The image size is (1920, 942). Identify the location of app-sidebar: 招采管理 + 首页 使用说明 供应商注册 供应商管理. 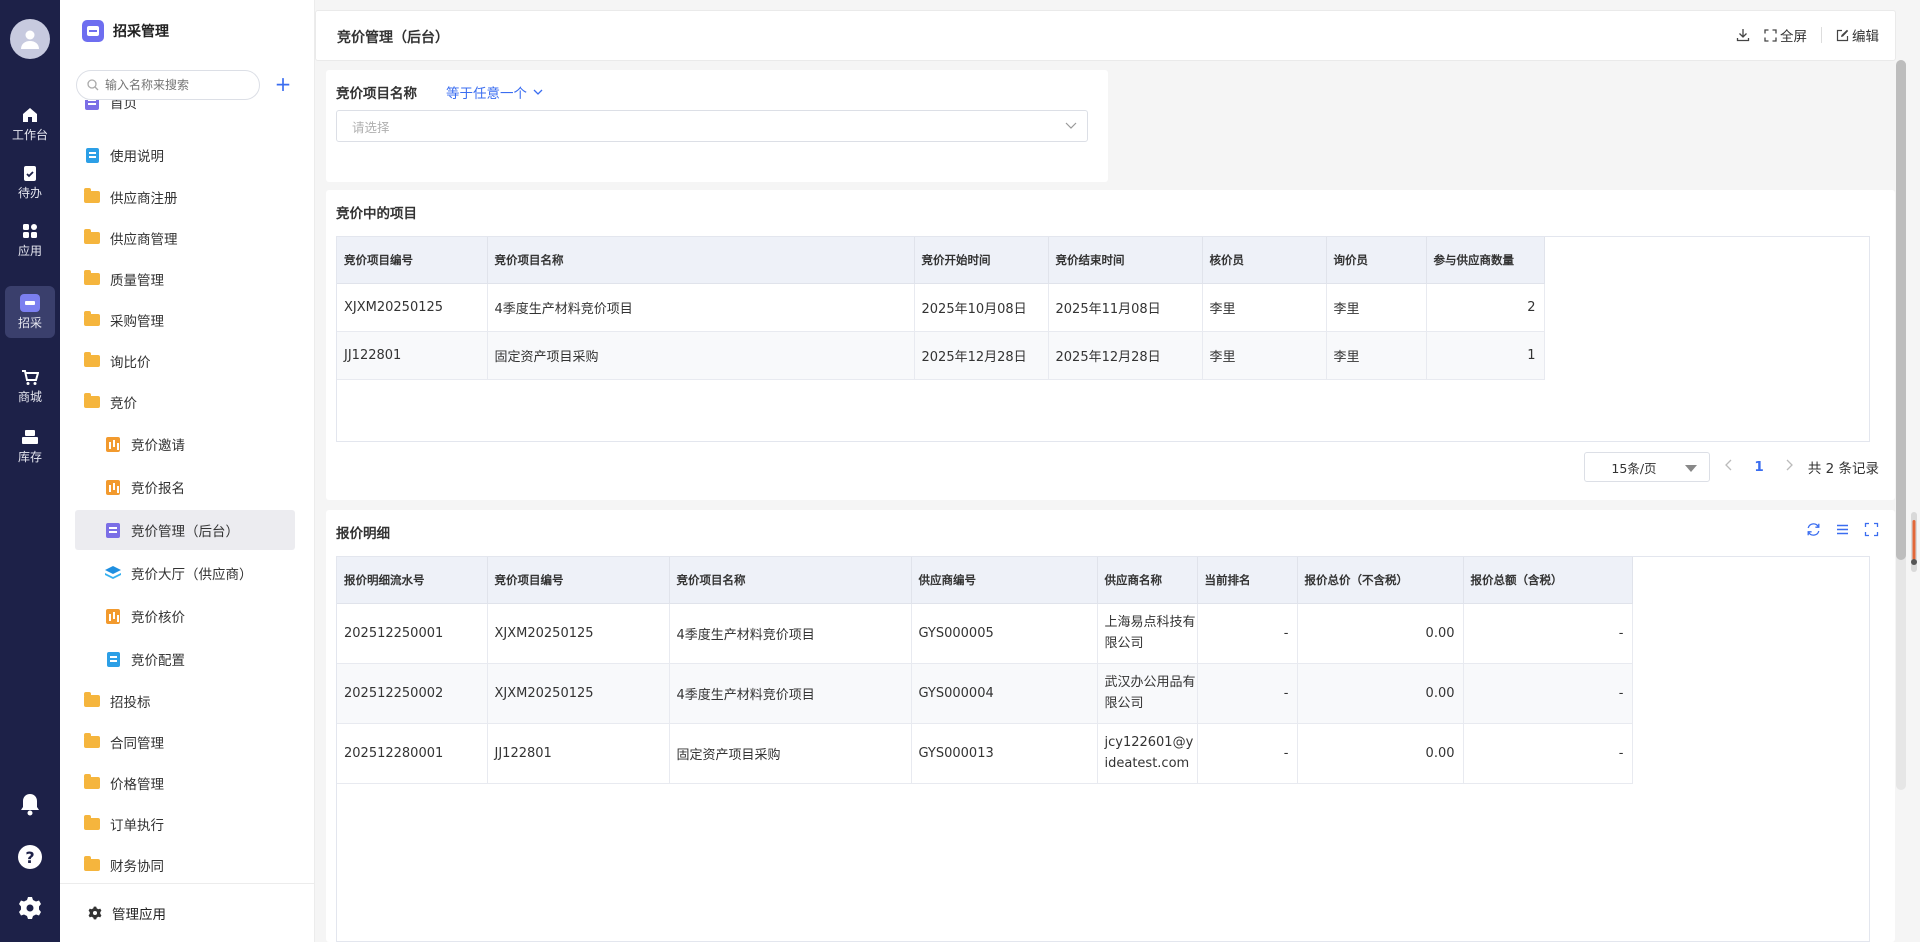
(187, 471).